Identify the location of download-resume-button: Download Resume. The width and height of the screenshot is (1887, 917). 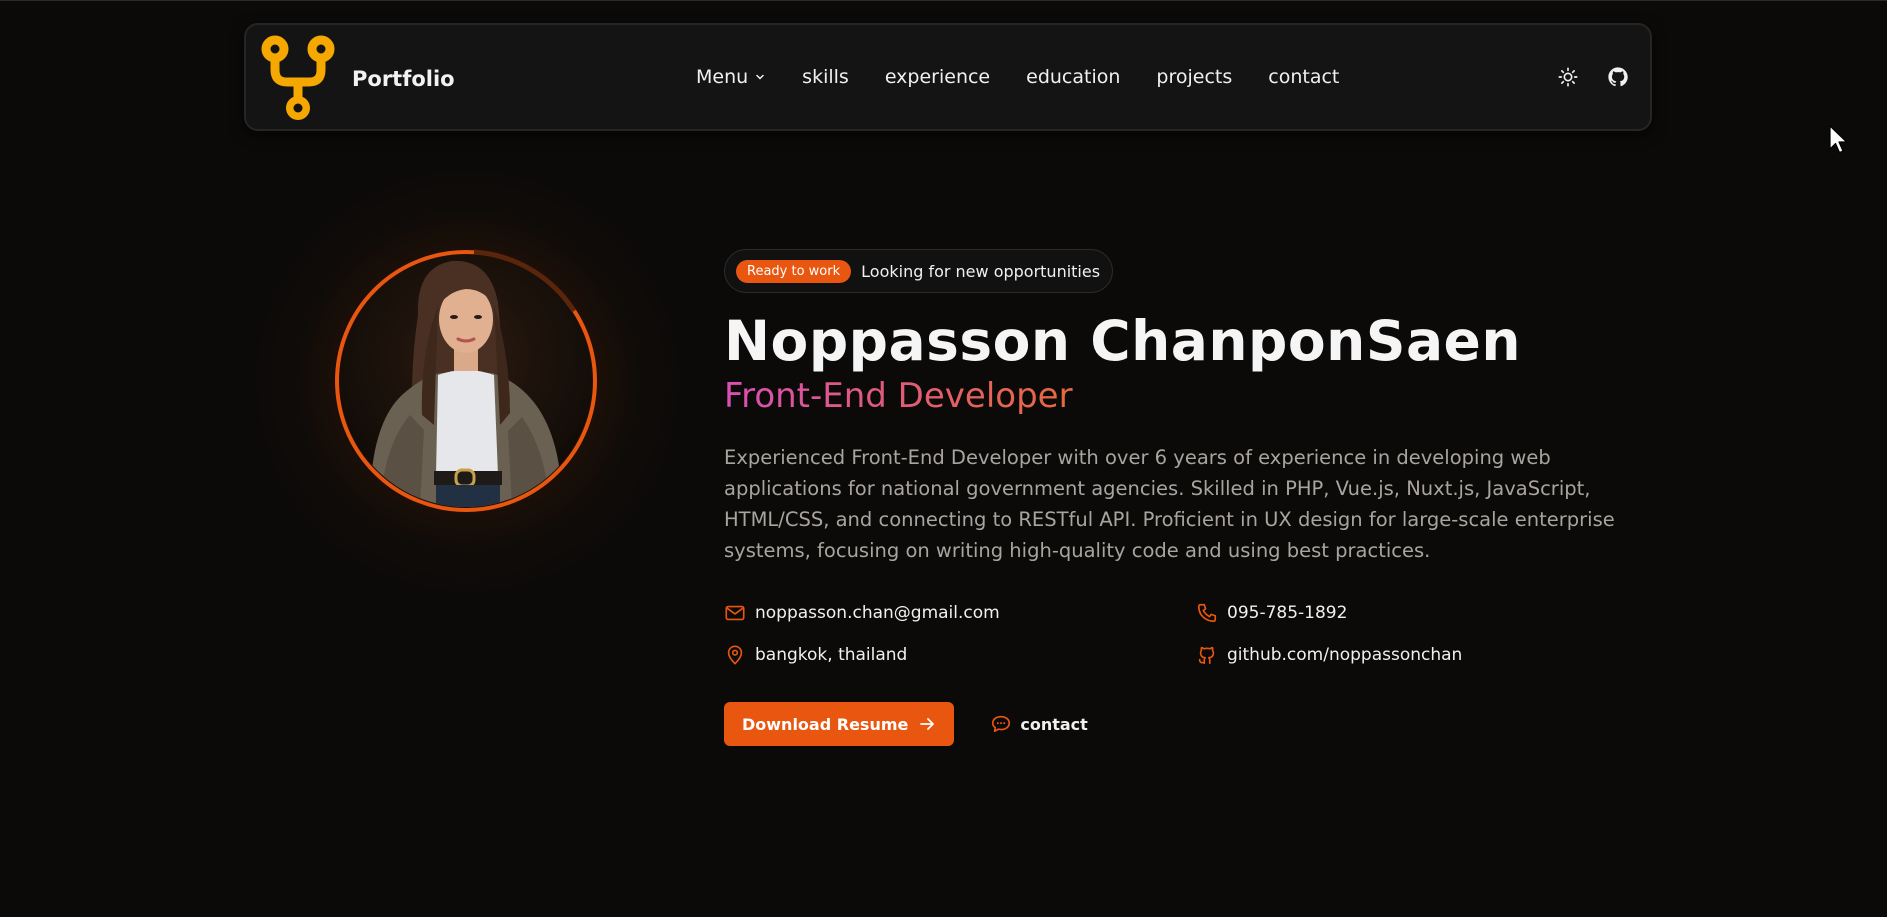
(839, 724).